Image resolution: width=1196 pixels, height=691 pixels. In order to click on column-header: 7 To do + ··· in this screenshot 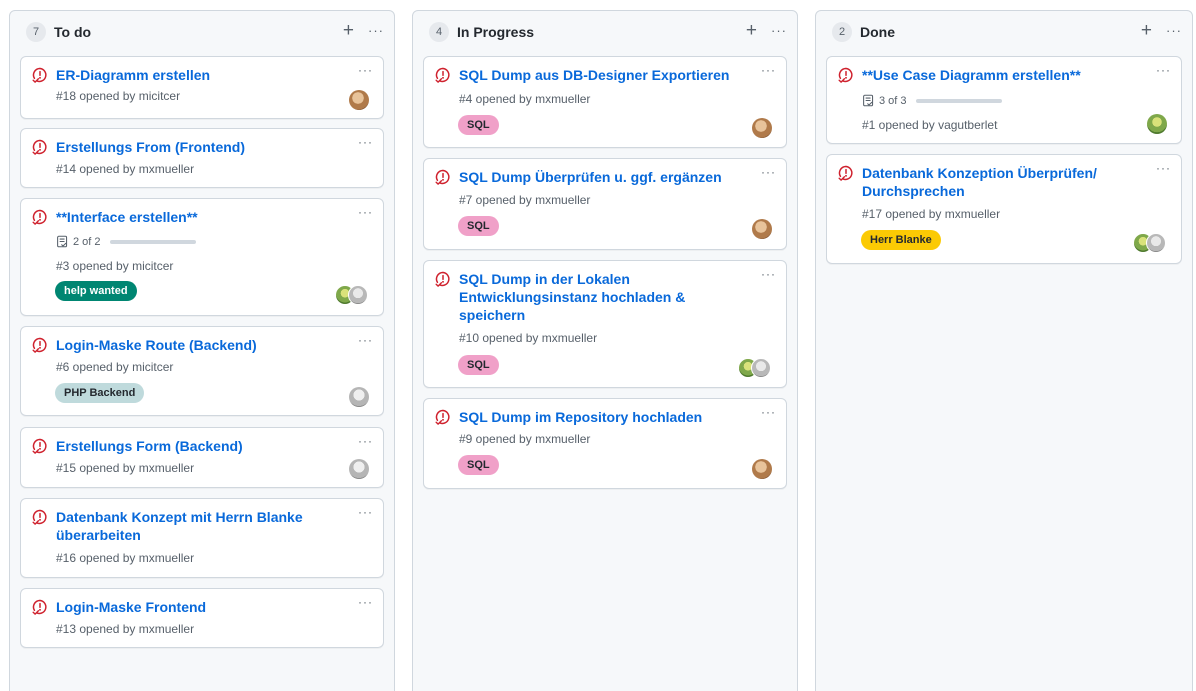, I will do `click(202, 32)`.